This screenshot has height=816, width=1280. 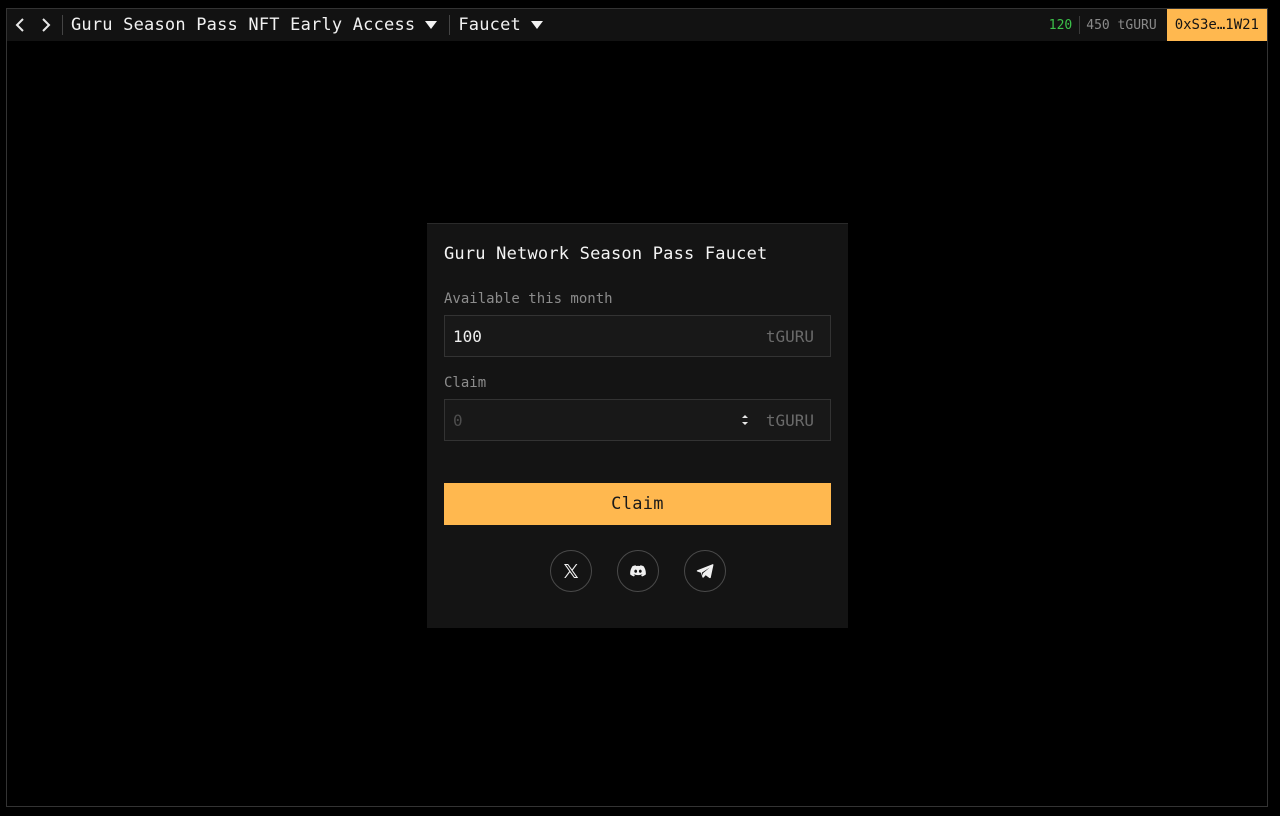 I want to click on claim-amount-input: 0 tGURU, so click(x=637, y=420).